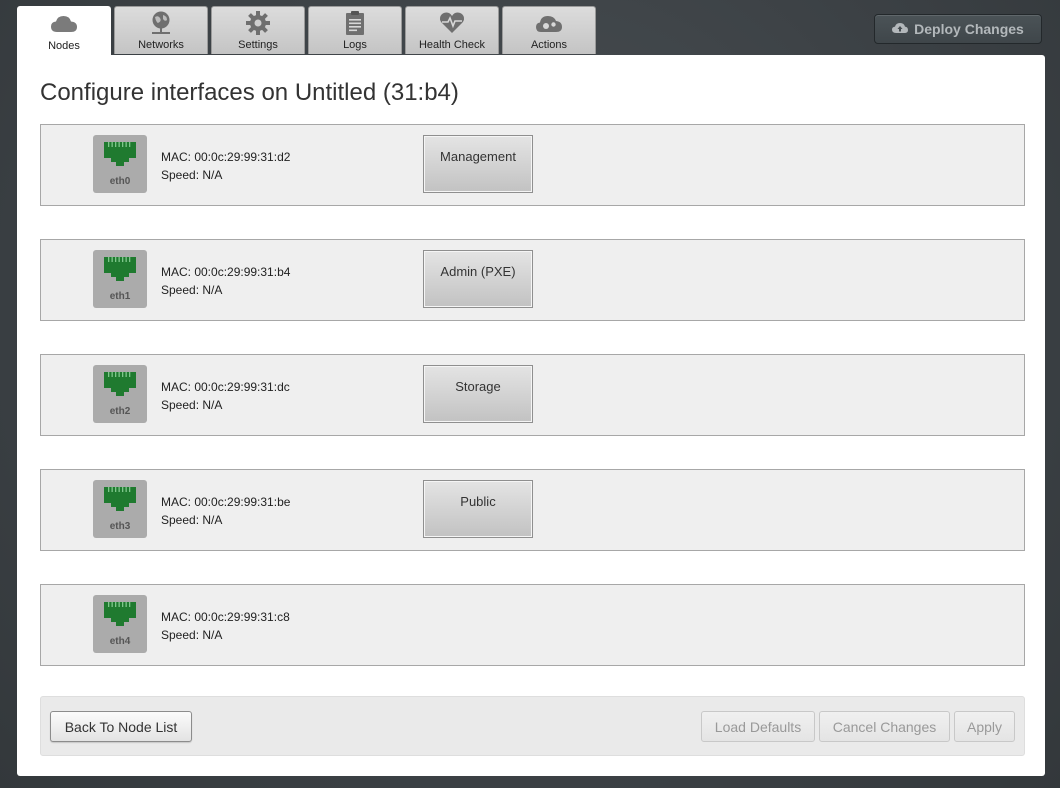 The width and height of the screenshot is (1060, 788). Describe the element at coordinates (64, 24) in the screenshot. I see `cloud-icon` at that location.